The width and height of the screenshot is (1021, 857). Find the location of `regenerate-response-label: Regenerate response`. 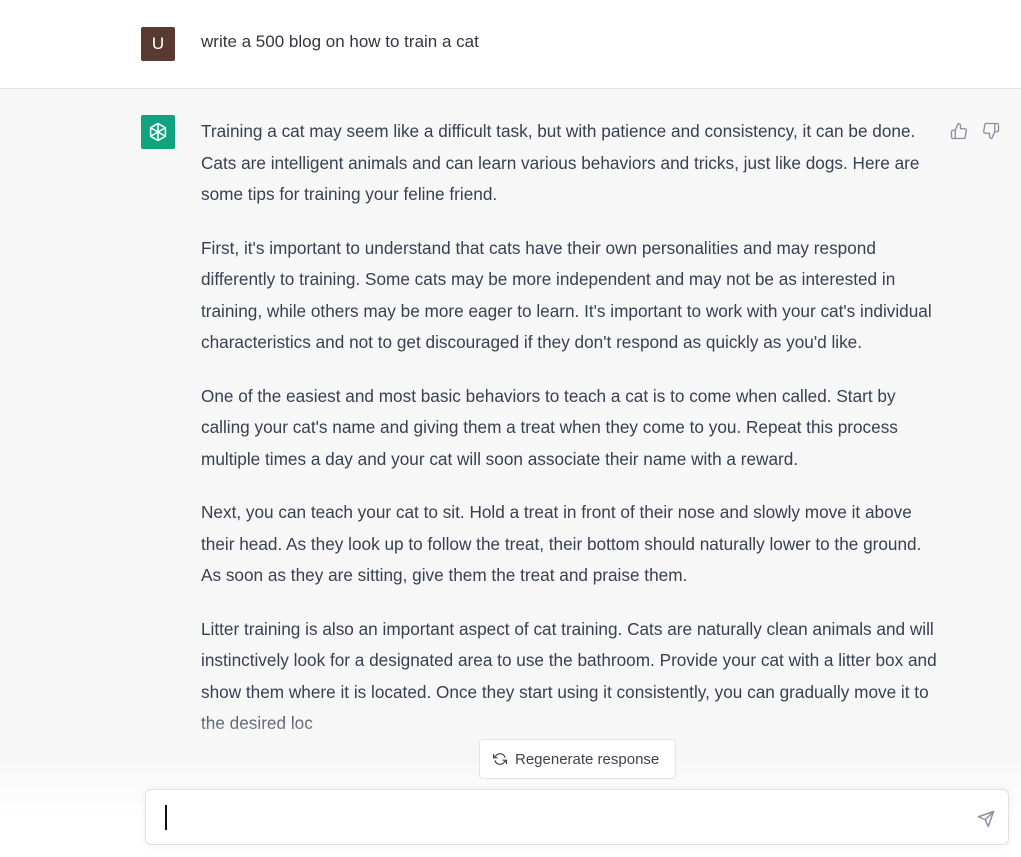

regenerate-response-label: Regenerate response is located at coordinates (587, 759).